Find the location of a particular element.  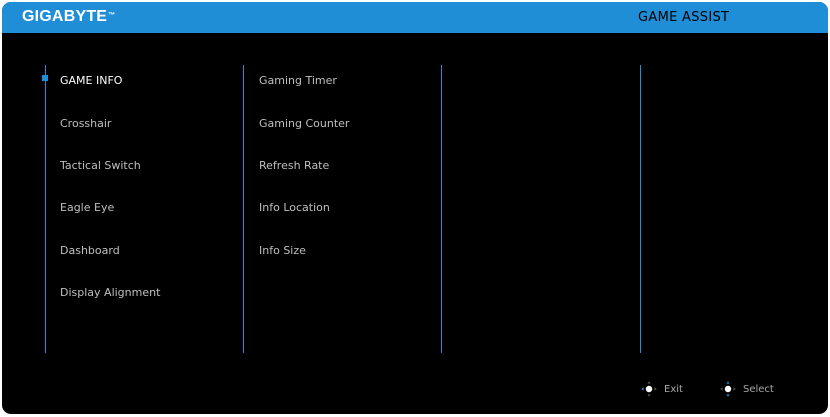

header-bar: GIGABYTE™ GAME ASSIST is located at coordinates (415, 17).